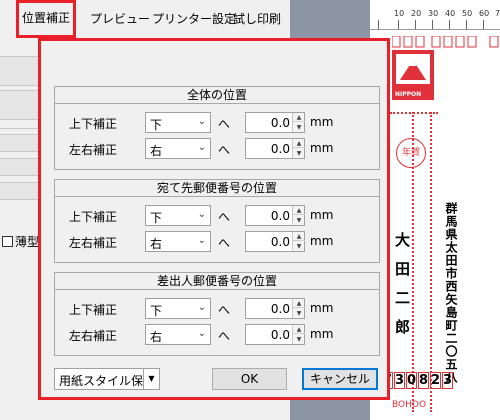 The height and width of the screenshot is (420, 500). I want to click on stamp-text: NIPPON, so click(408, 94).